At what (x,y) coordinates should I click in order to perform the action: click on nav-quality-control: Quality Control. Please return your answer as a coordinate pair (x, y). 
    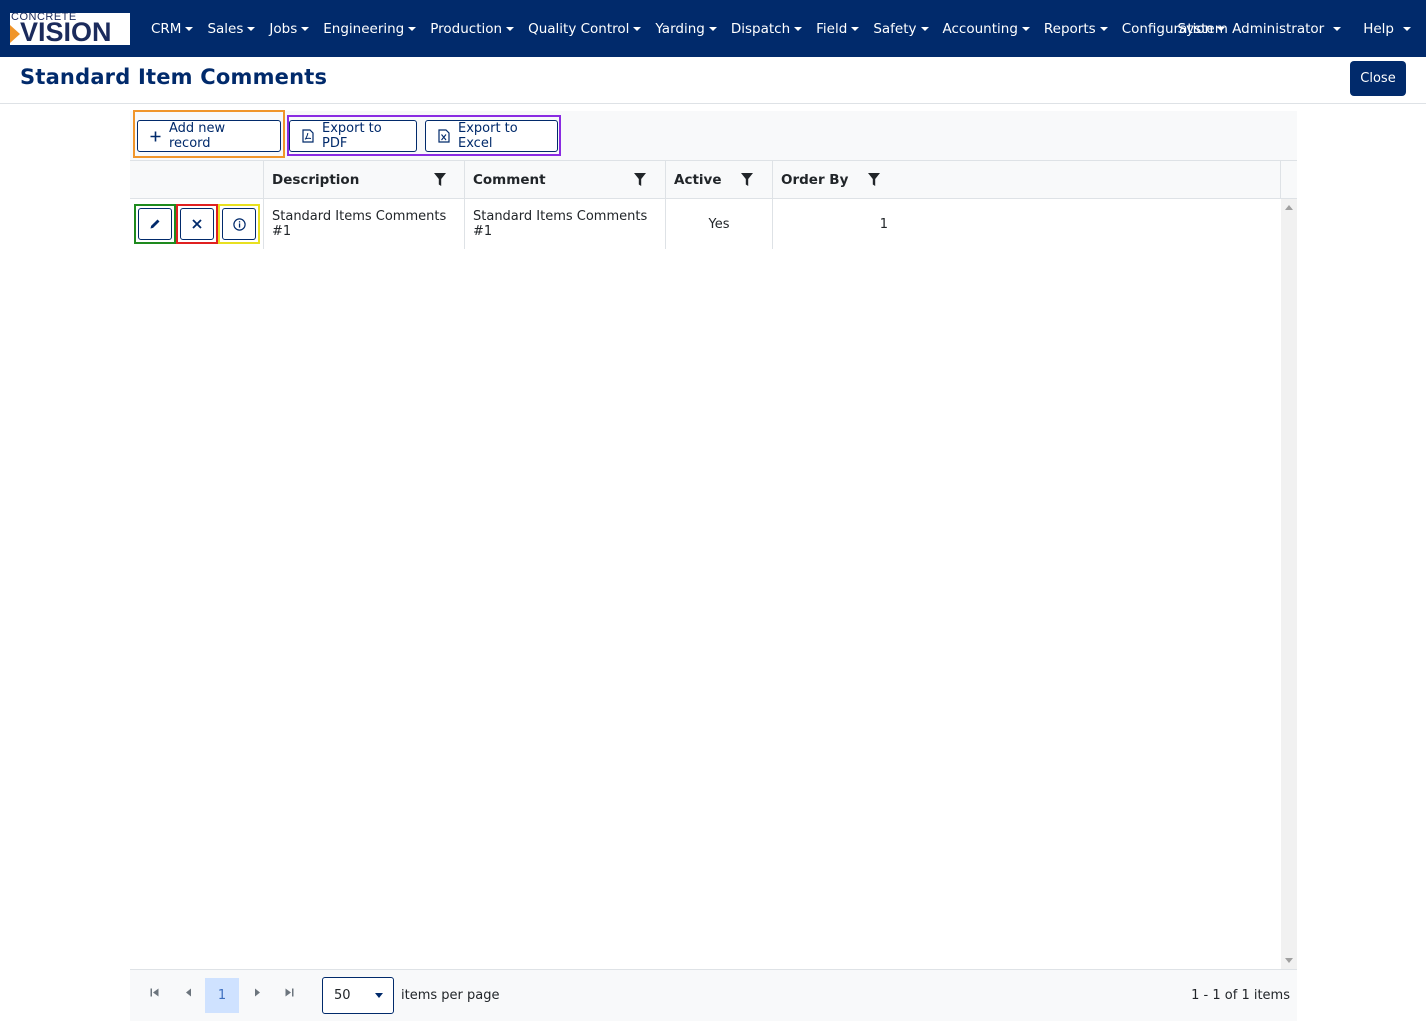
    Looking at the image, I should click on (585, 29).